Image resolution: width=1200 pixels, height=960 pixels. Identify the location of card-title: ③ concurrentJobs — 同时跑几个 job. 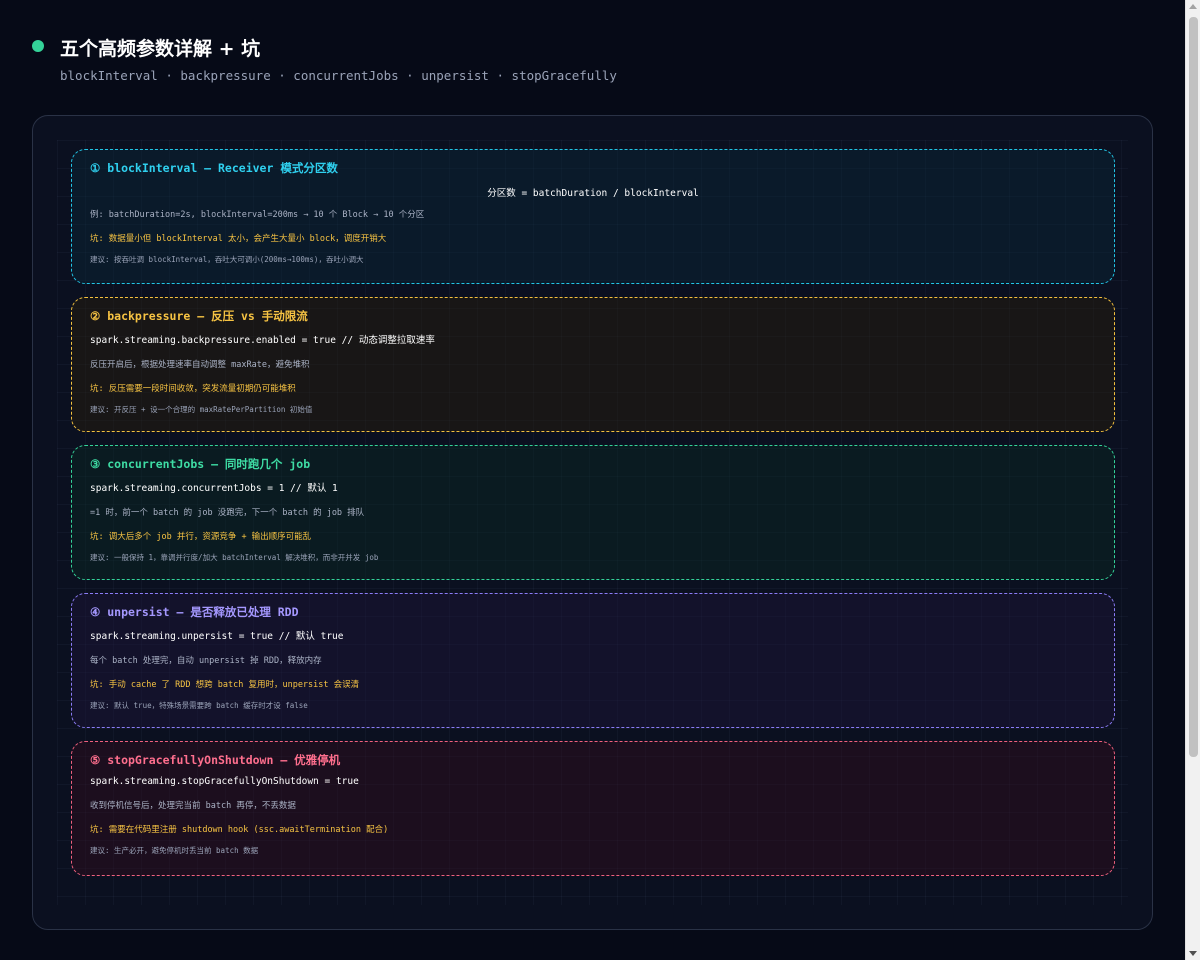
(200, 464).